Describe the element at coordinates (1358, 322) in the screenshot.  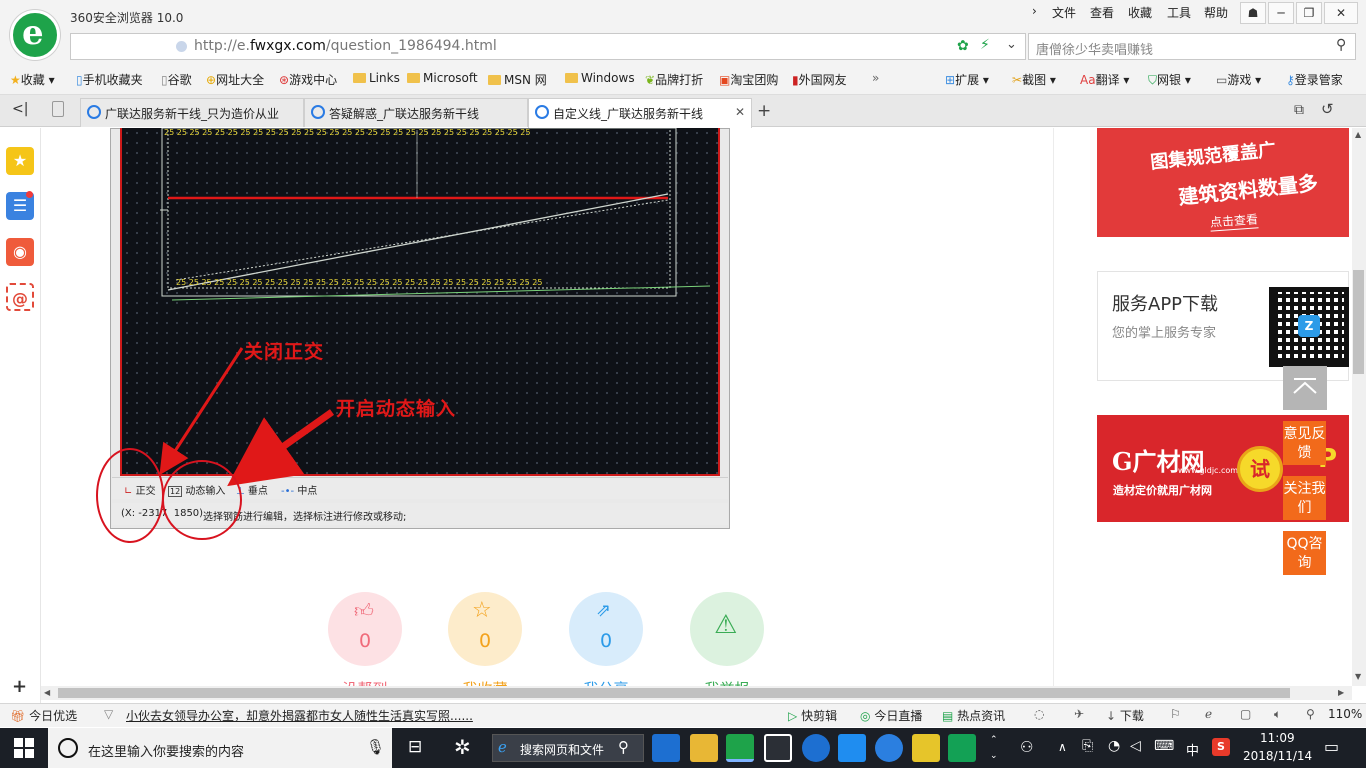
I see `vertical-scroll-thumb` at that location.